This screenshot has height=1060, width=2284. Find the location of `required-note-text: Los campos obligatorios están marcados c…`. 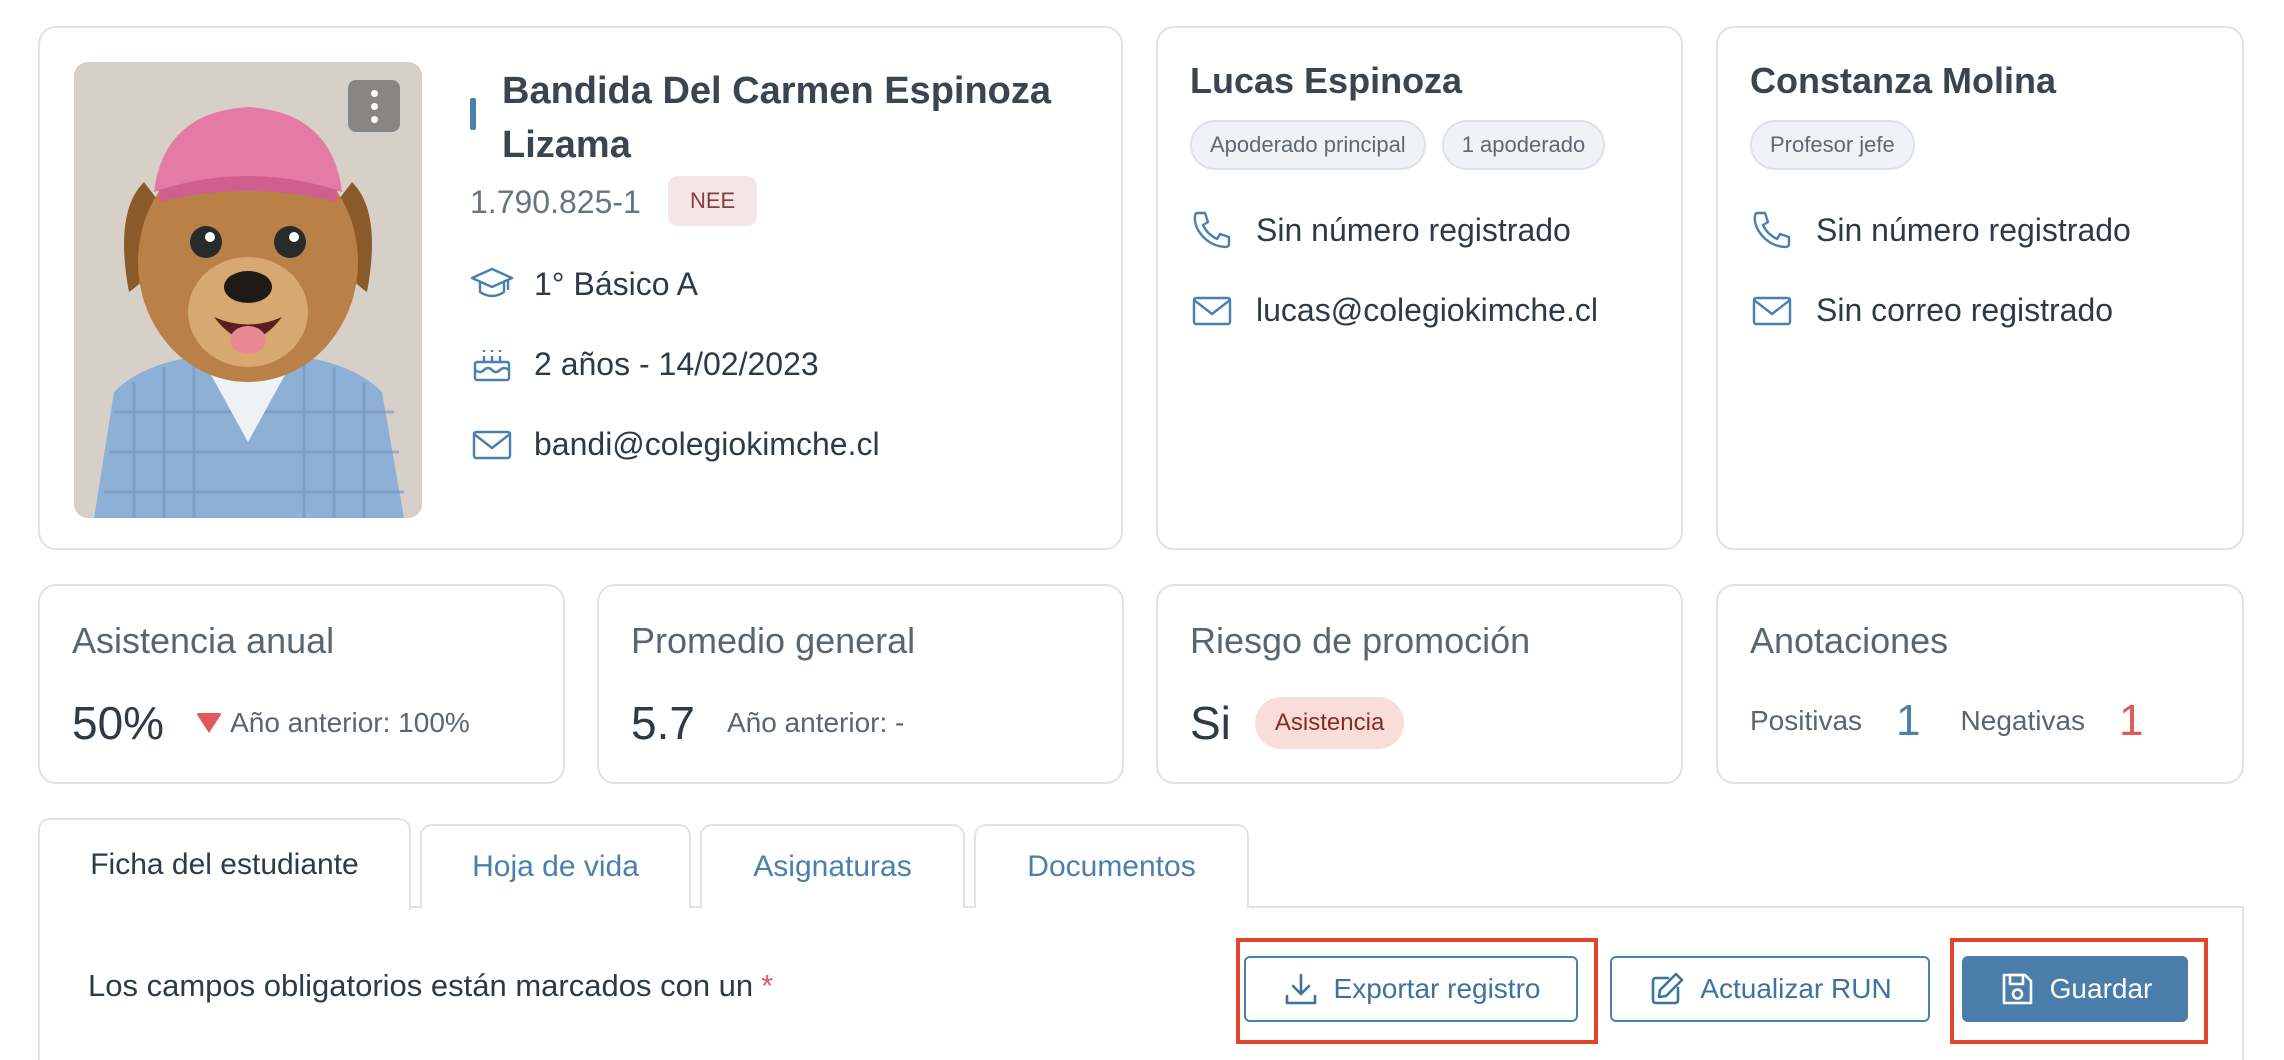

required-note-text: Los campos obligatorios están marcados c… is located at coordinates (421, 985).